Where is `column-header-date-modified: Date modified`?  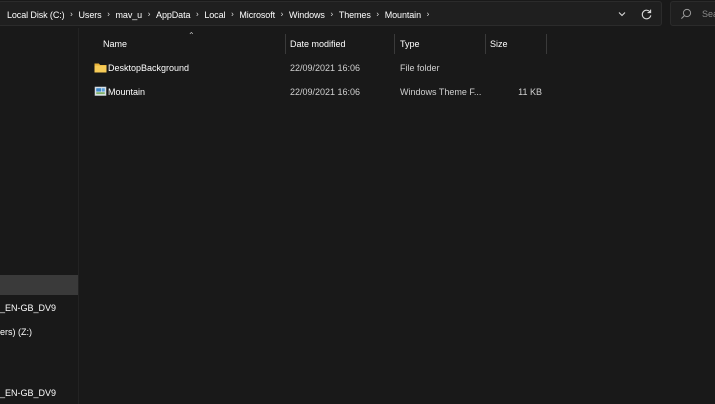
column-header-date-modified: Date modified is located at coordinates (318, 44).